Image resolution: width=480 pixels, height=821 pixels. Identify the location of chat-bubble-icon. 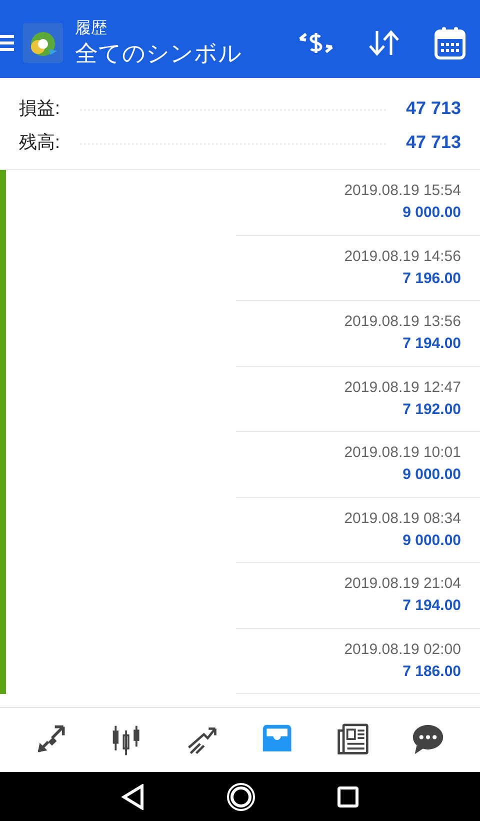
(428, 740).